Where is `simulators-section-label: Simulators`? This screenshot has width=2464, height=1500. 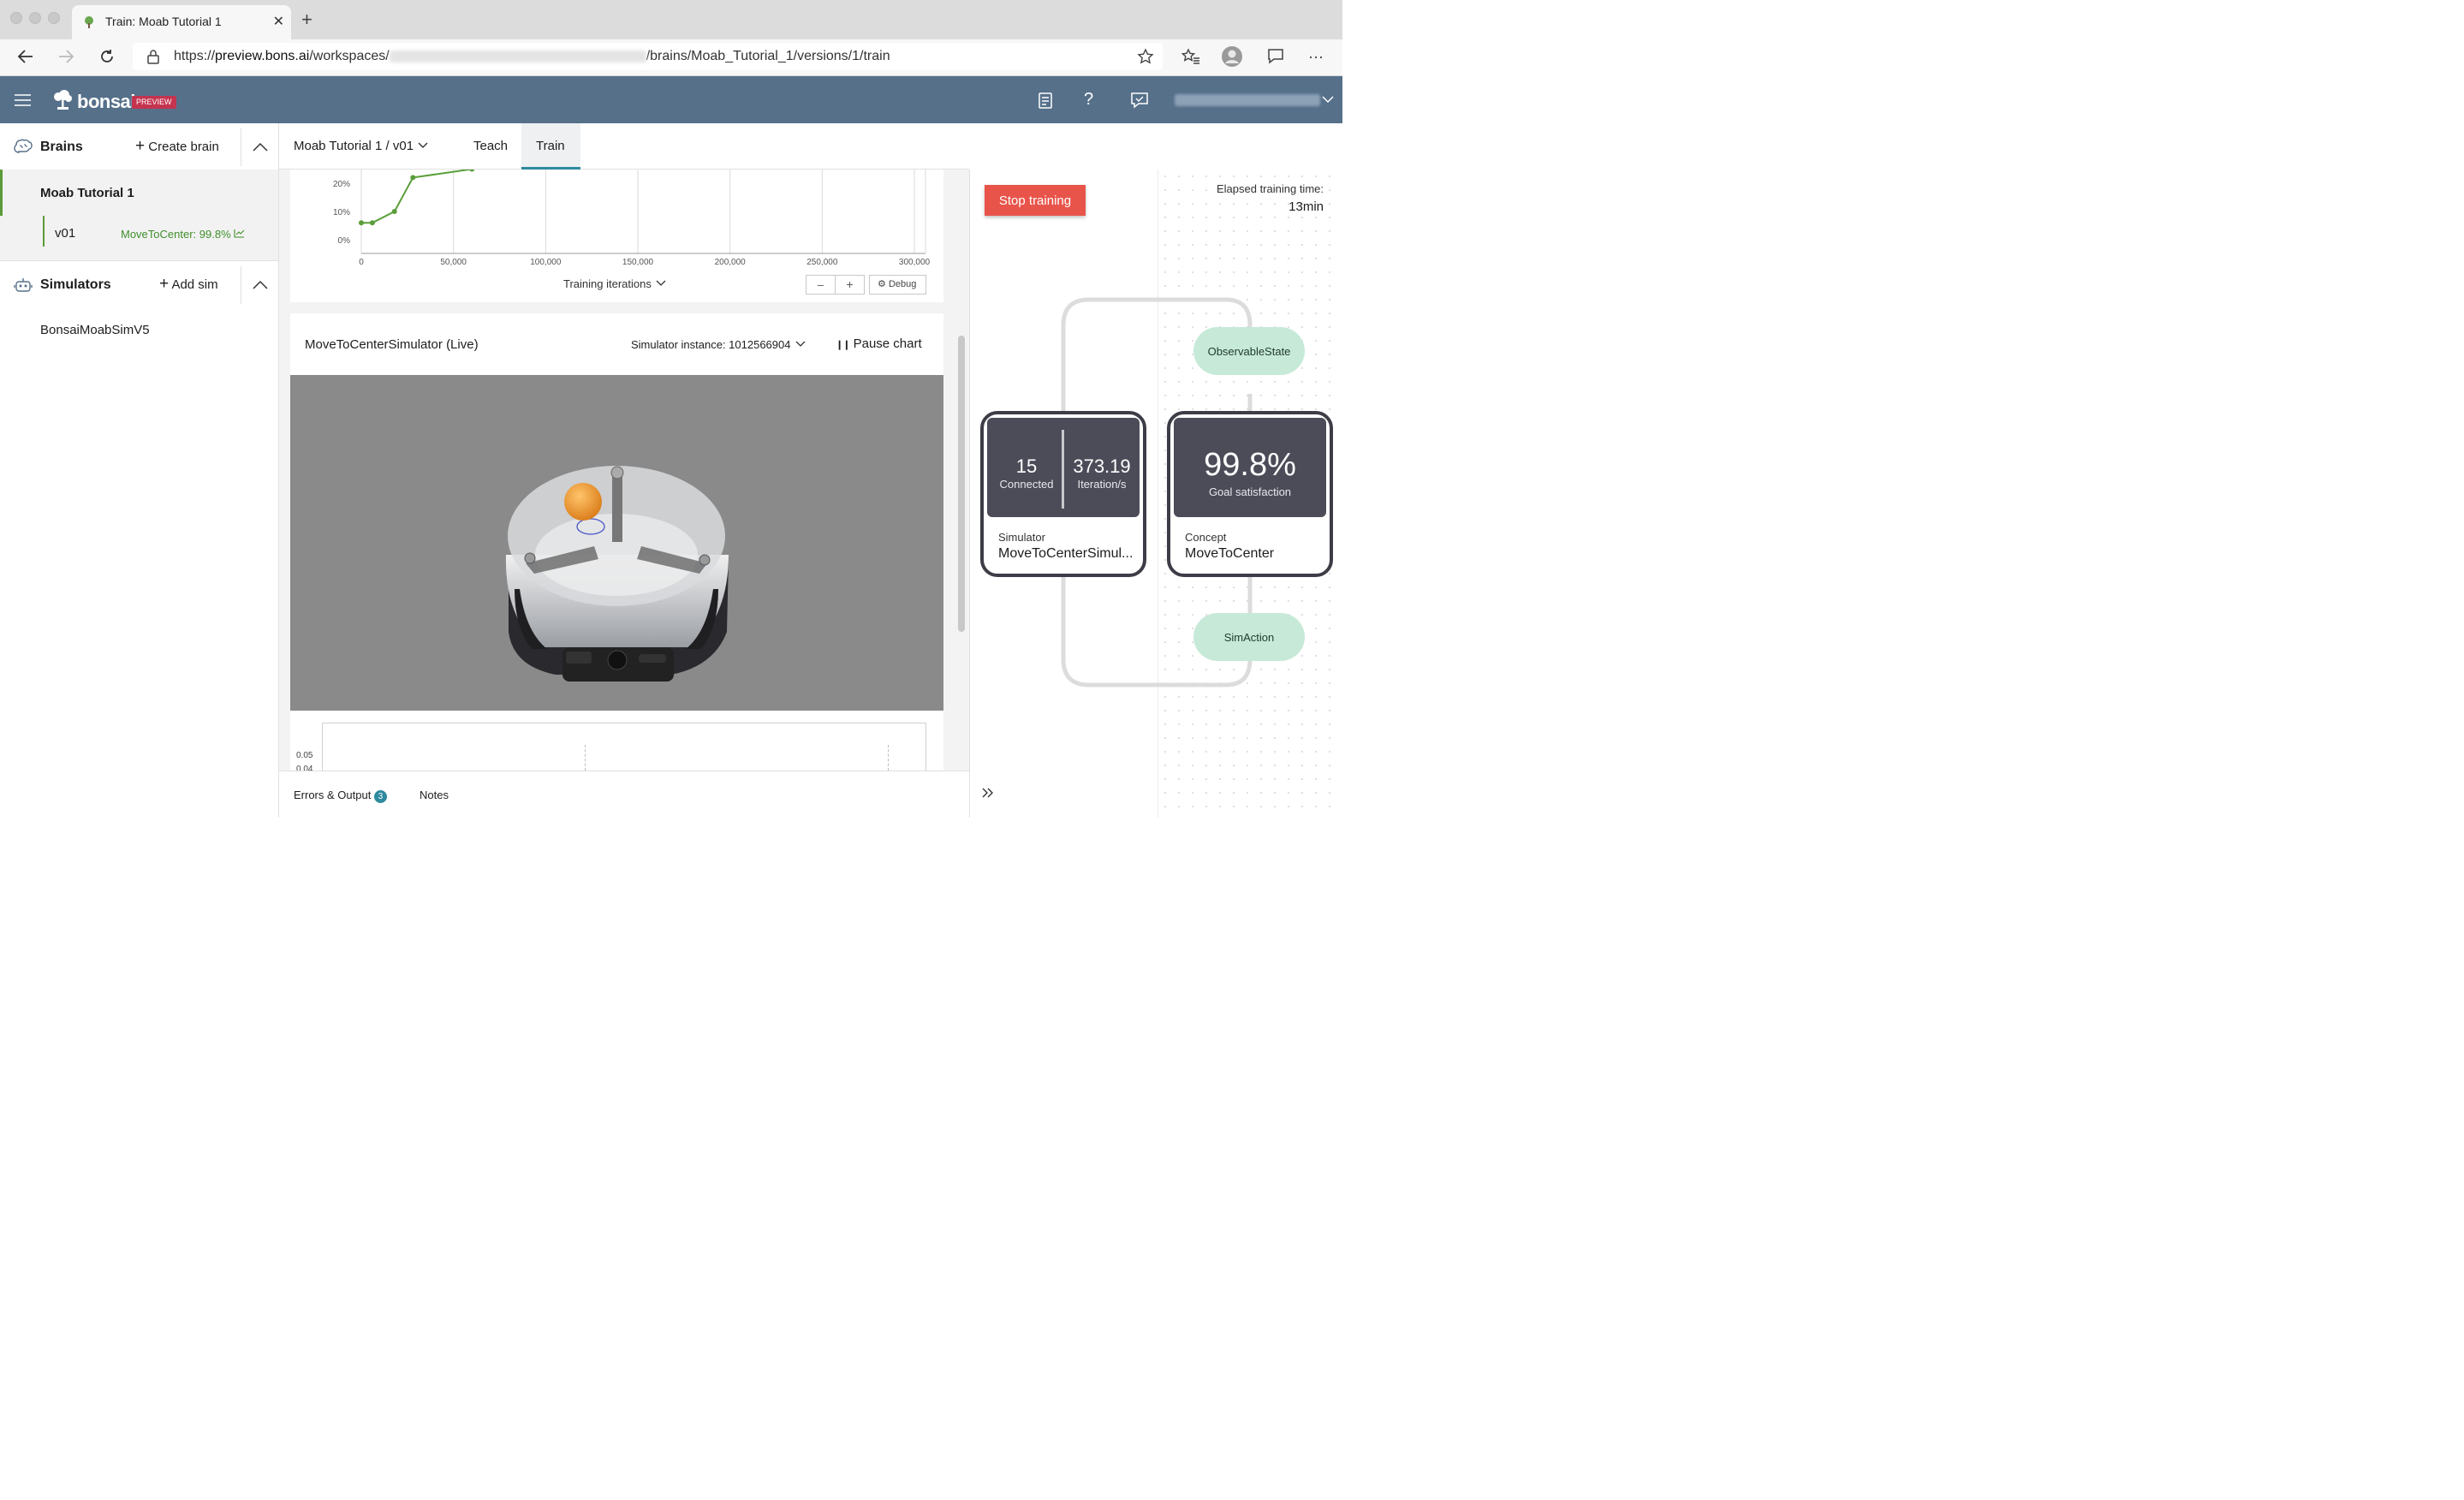
simulators-section-label: Simulators is located at coordinates (75, 284).